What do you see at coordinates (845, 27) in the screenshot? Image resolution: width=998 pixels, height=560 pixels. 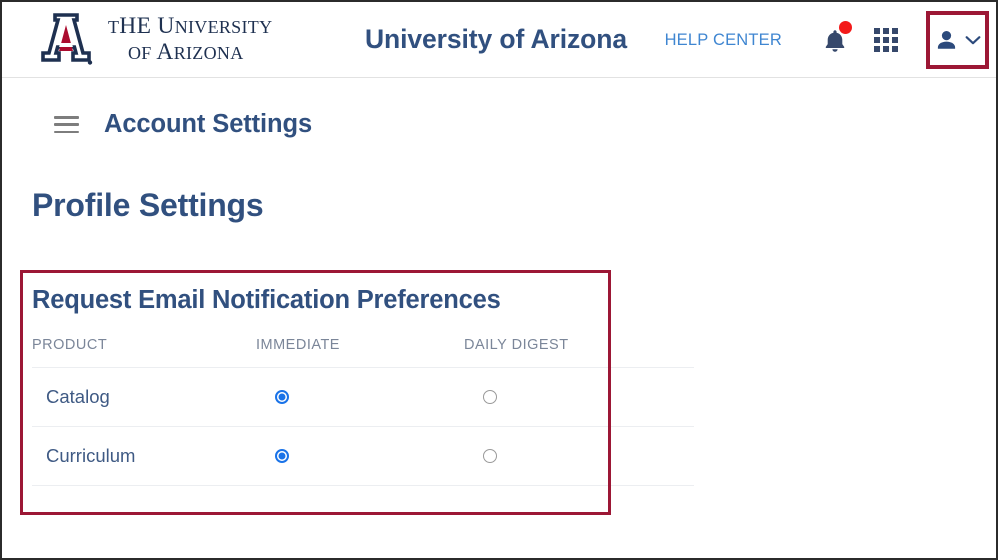 I see `notification-unread-dot` at bounding box center [845, 27].